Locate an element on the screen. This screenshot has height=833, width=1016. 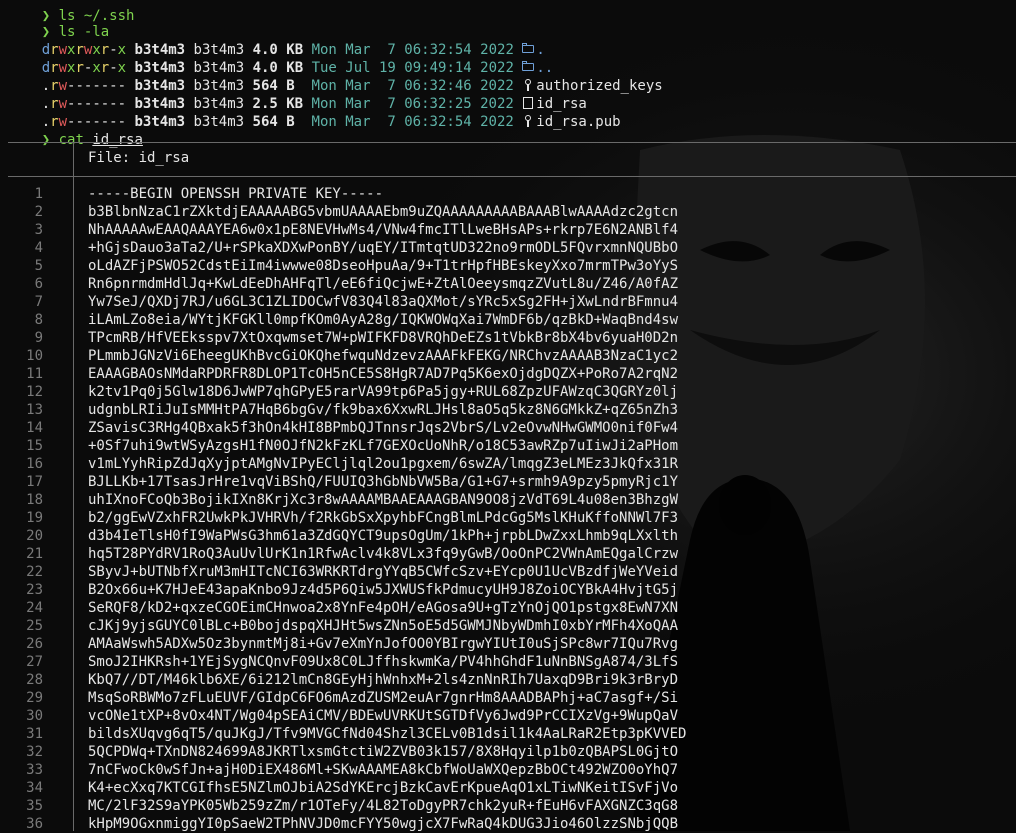
line-number: 28 is located at coordinates (34, 680).